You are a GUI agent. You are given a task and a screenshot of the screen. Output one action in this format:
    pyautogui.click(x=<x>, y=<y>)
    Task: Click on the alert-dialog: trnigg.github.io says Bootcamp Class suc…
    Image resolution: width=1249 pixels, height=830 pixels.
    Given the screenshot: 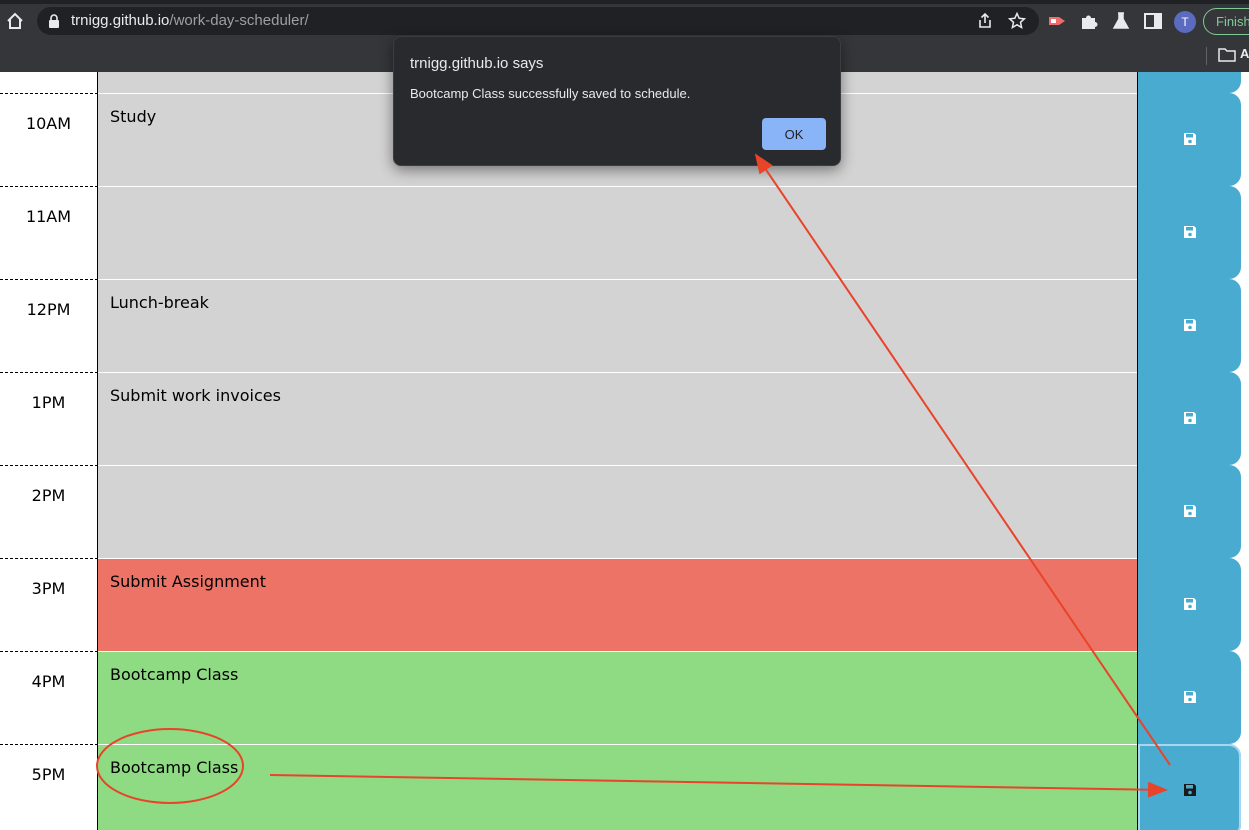 What is the action you would take?
    pyautogui.click(x=617, y=101)
    